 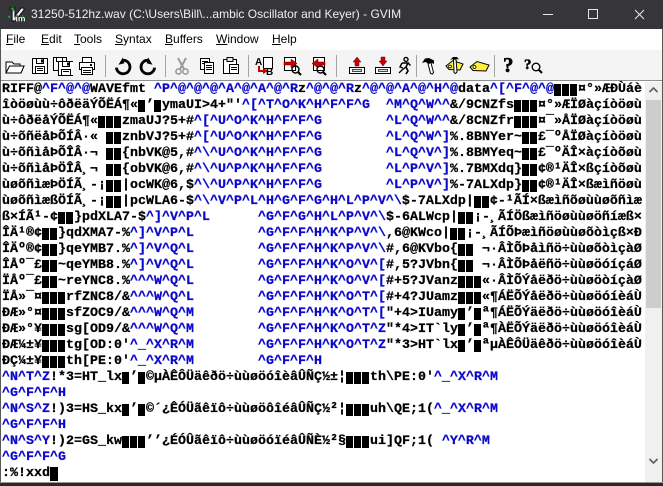 What do you see at coordinates (269, 71) in the screenshot?
I see `svg-text: B` at bounding box center [269, 71].